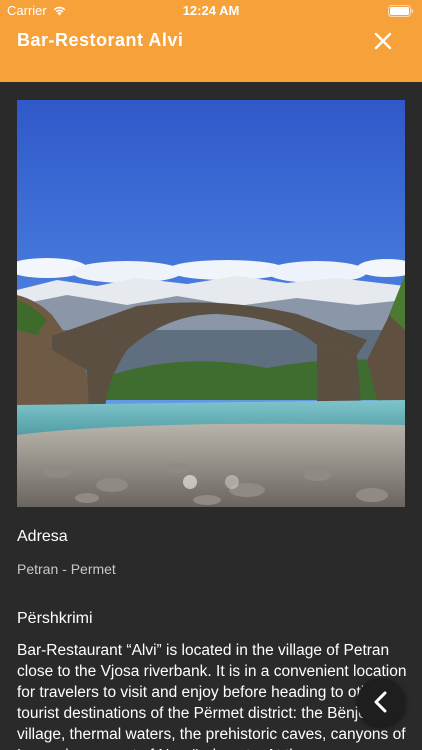 The image size is (422, 750). I want to click on address-label: Adresa, so click(42, 536).